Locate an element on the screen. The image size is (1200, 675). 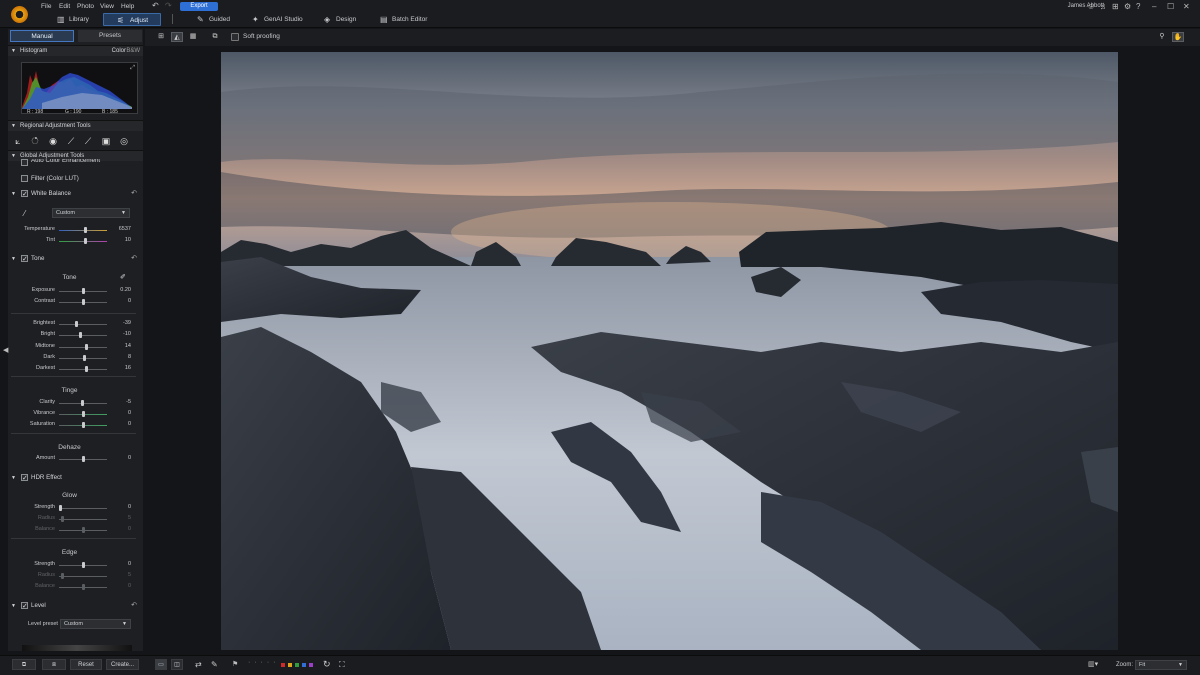
tab-batch-editor: ▤ Batch Editor is located at coordinates (406, 19).